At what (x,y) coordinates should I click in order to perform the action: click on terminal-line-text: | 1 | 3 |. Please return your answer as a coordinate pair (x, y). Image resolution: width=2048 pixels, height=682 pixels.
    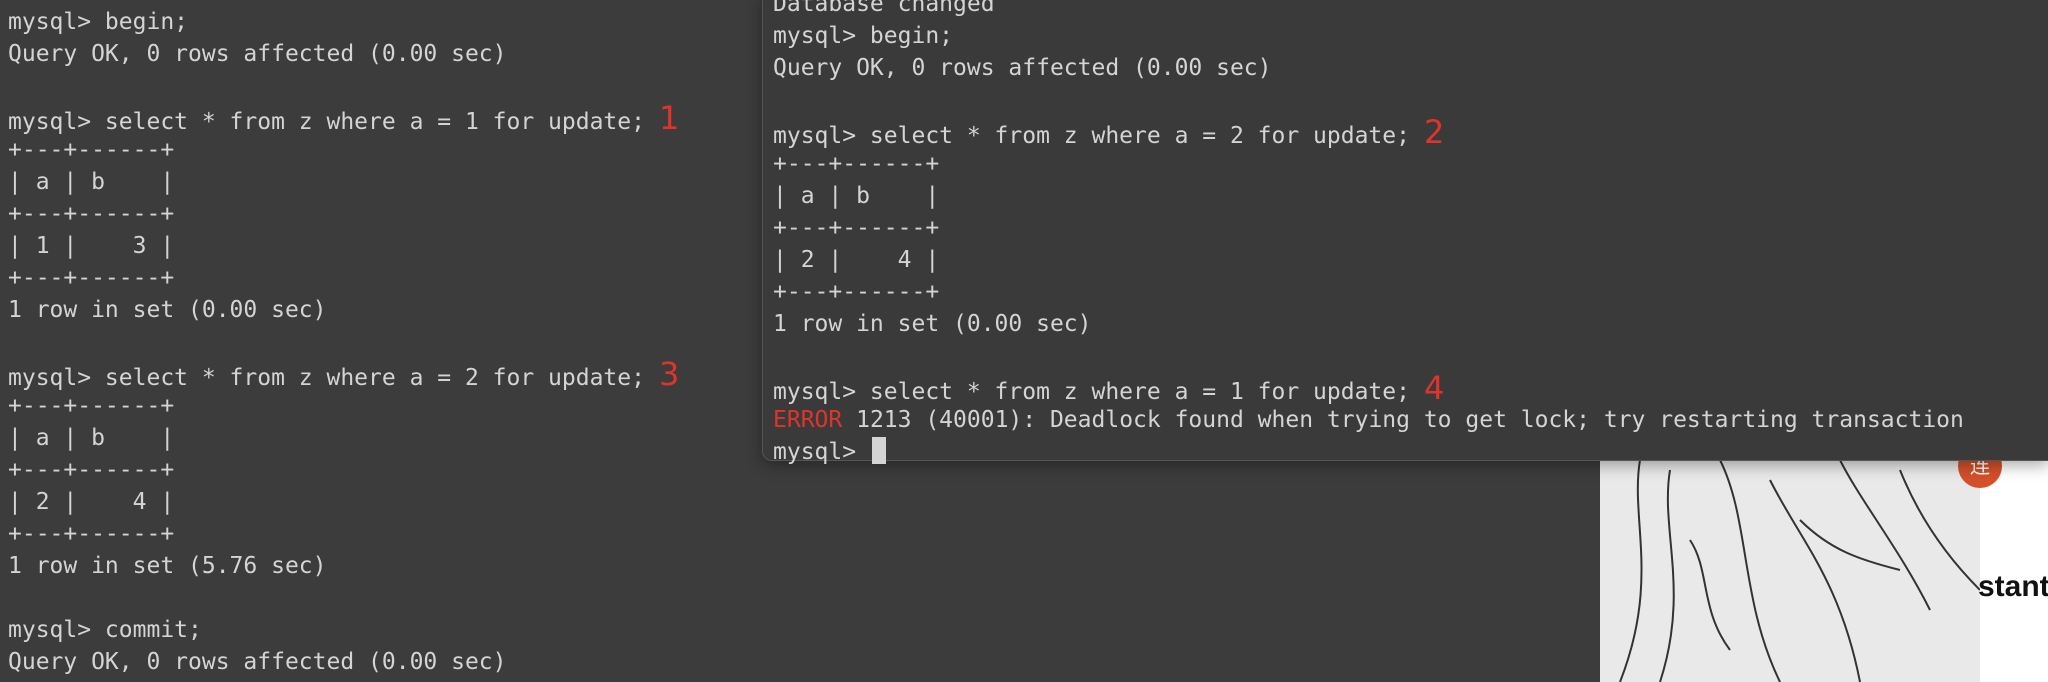
    Looking at the image, I should click on (91, 246).